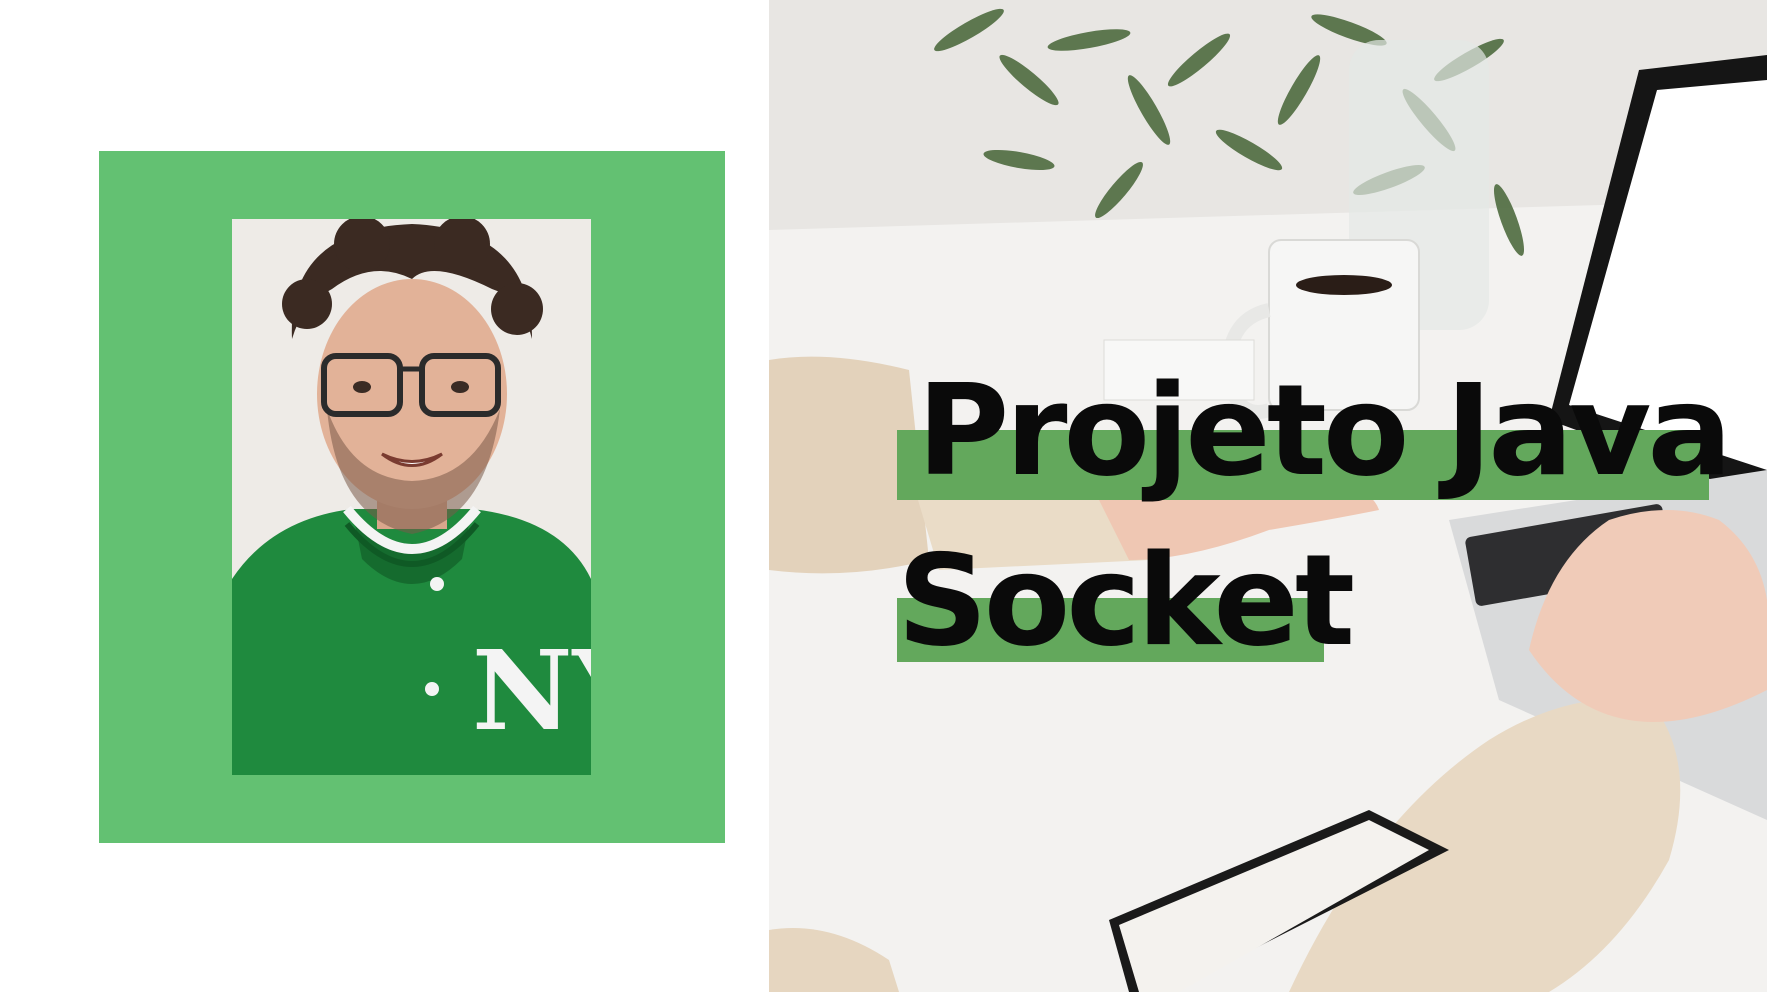 The image size is (1767, 992). I want to click on title-line-1: Projeto Java, so click(1327, 441).